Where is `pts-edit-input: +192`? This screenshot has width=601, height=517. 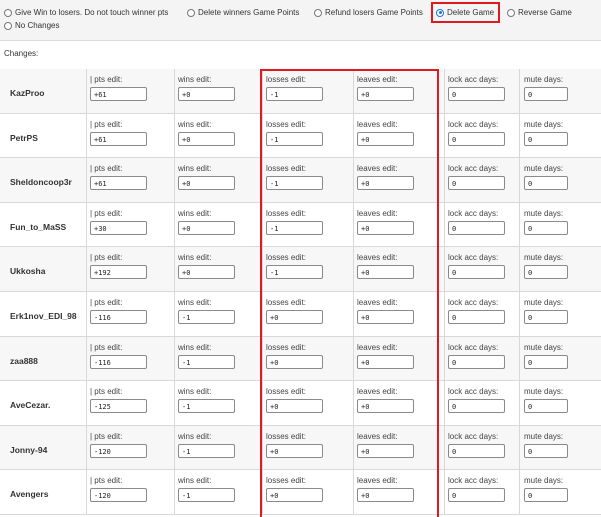
pts-edit-input: +192 is located at coordinates (118, 272).